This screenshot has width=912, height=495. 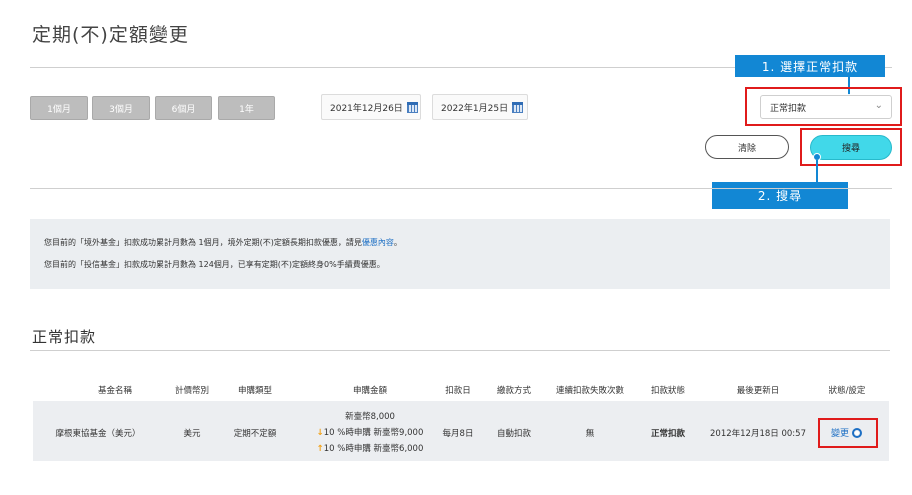 I want to click on arrow-down-icon: ↓, so click(x=320, y=433).